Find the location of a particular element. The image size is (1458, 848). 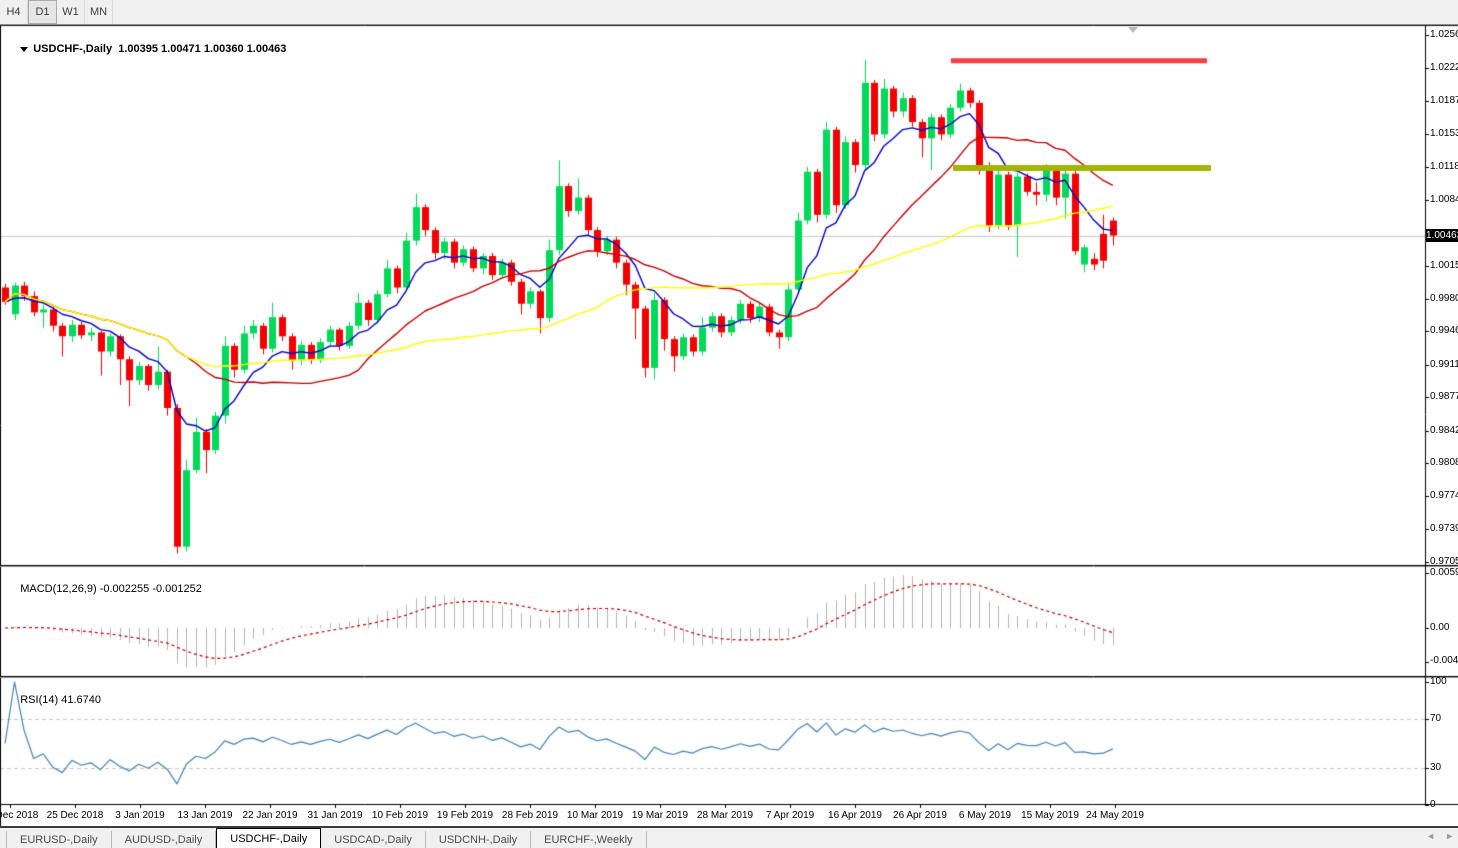

price-axis-label: 0.99460 is located at coordinates (1444, 330).